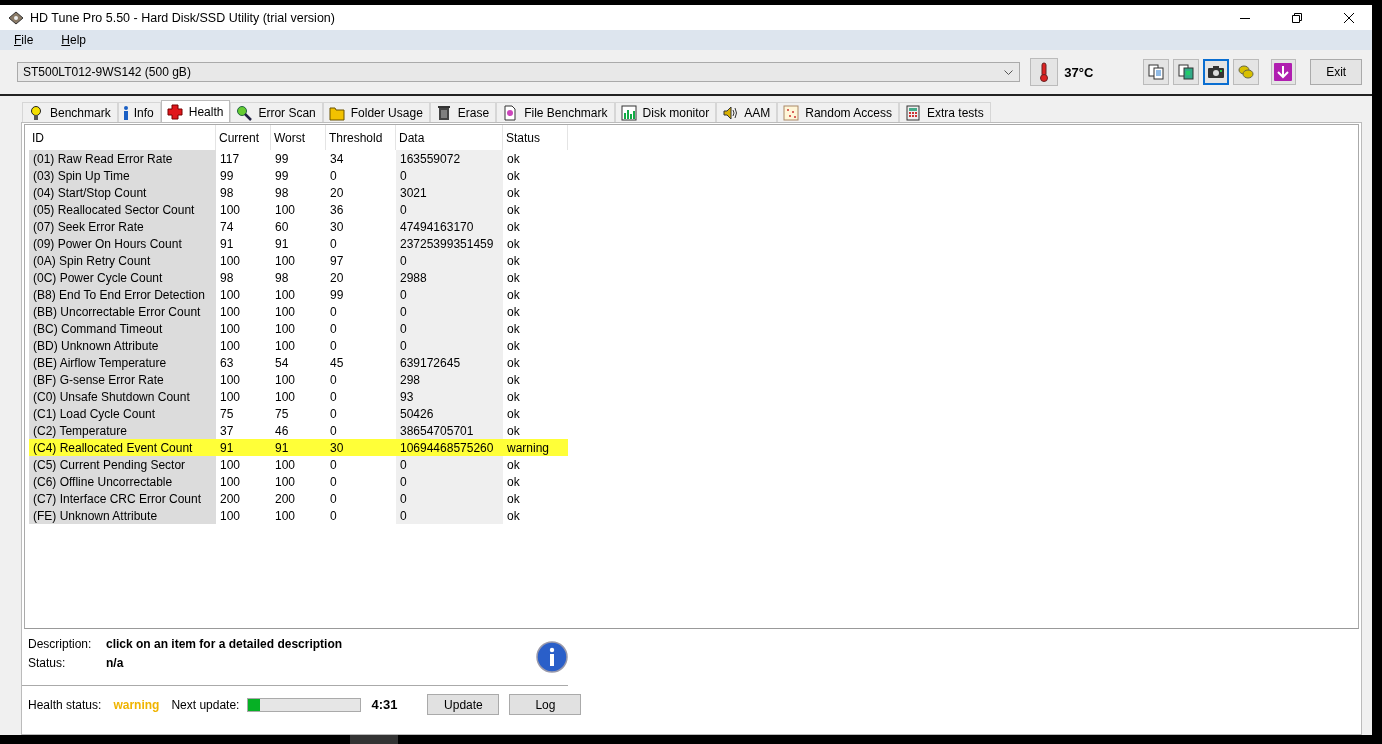 The width and height of the screenshot is (1382, 744). Describe the element at coordinates (122, 515) in the screenshot. I see `table-cell: (FE) Unknown Attribute` at that location.